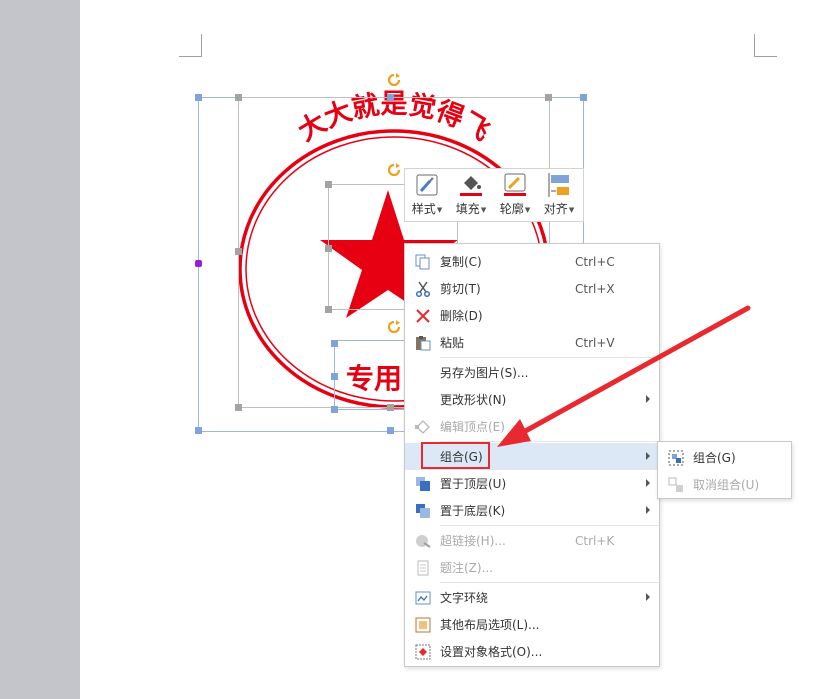 The height and width of the screenshot is (699, 827). What do you see at coordinates (595, 540) in the screenshot?
I see `menu-item-shortcut: Ctrl+K` at bounding box center [595, 540].